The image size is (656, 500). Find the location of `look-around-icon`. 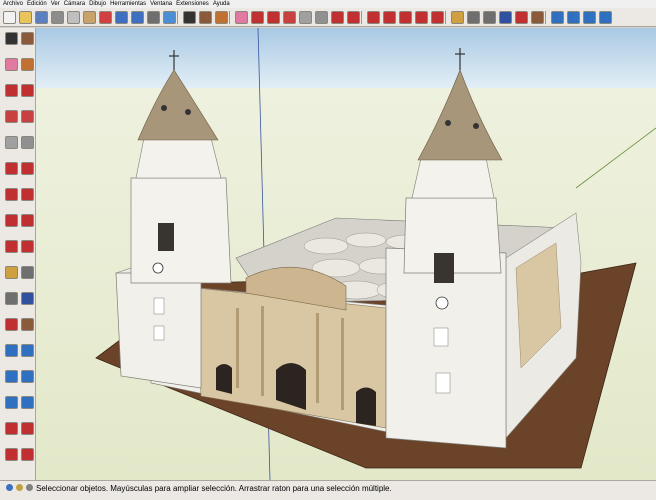

look-around-icon is located at coordinates (11, 454).